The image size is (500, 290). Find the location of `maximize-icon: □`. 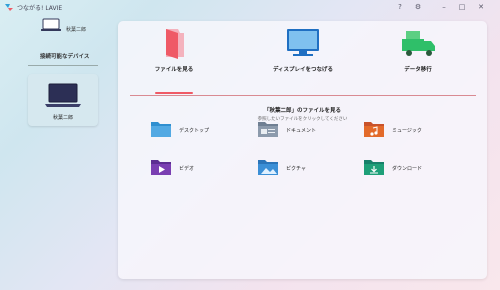

maximize-icon: □ is located at coordinates (462, 7).